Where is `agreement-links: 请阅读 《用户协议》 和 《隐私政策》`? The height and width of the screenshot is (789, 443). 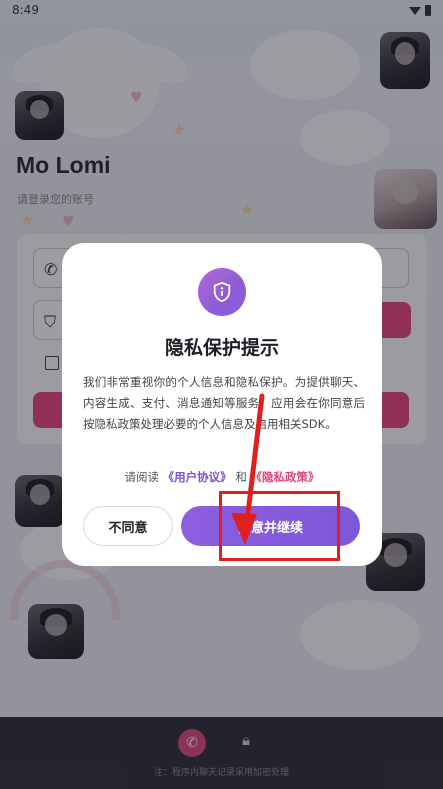
agreement-links: 请阅读 《用户协议》 和 《隐私政策》 is located at coordinates (222, 477).